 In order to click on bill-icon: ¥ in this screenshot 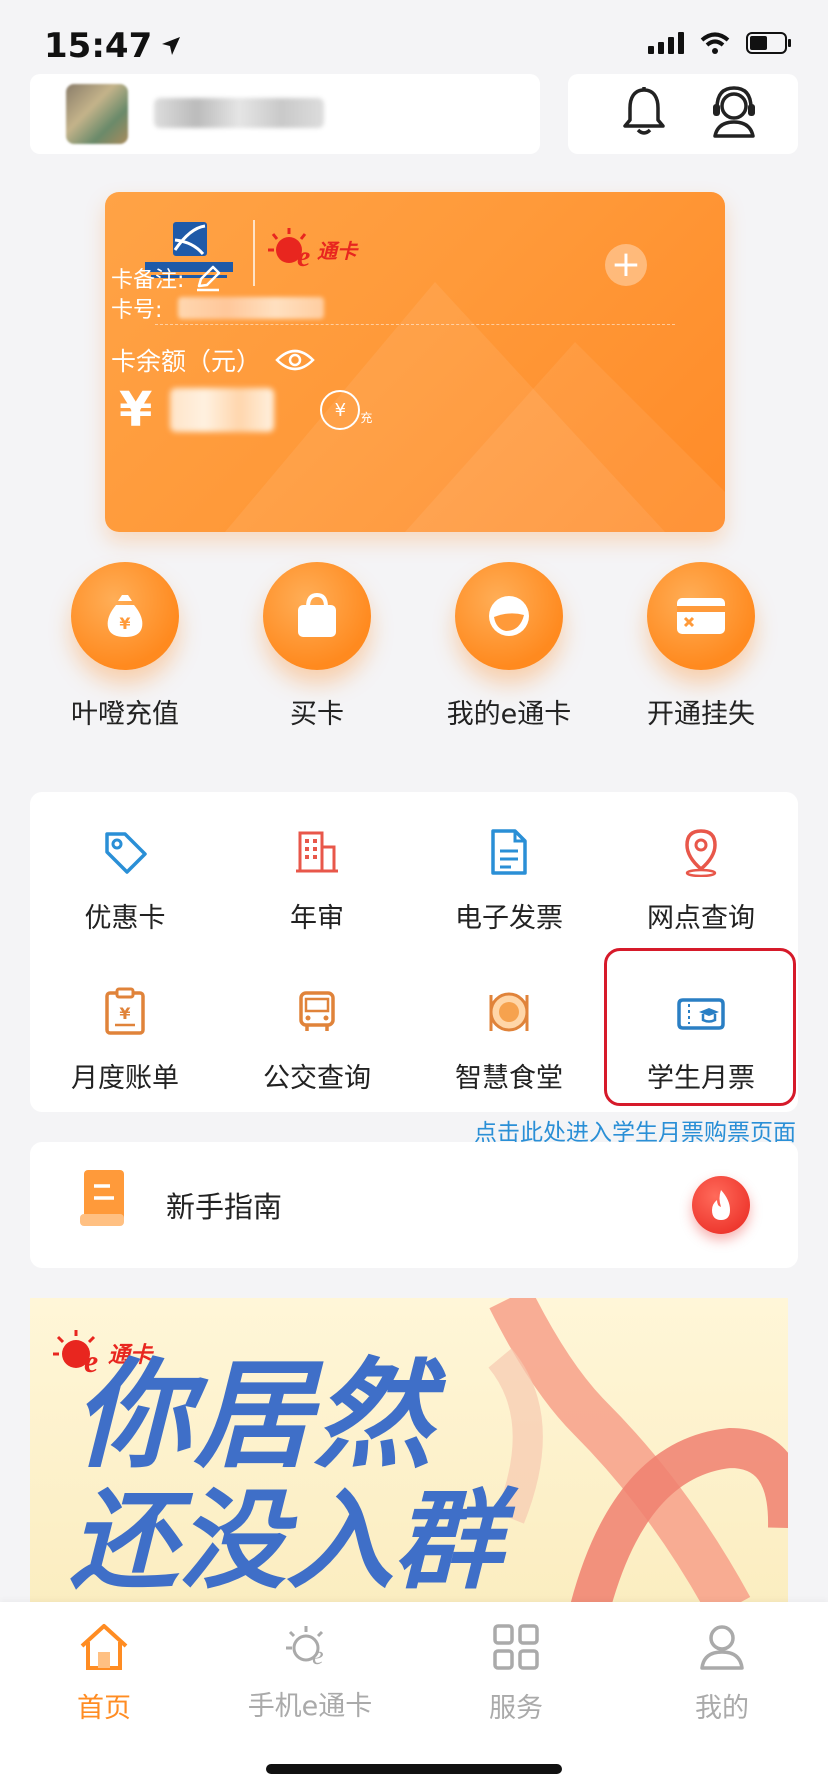, I will do `click(125, 1011)`.